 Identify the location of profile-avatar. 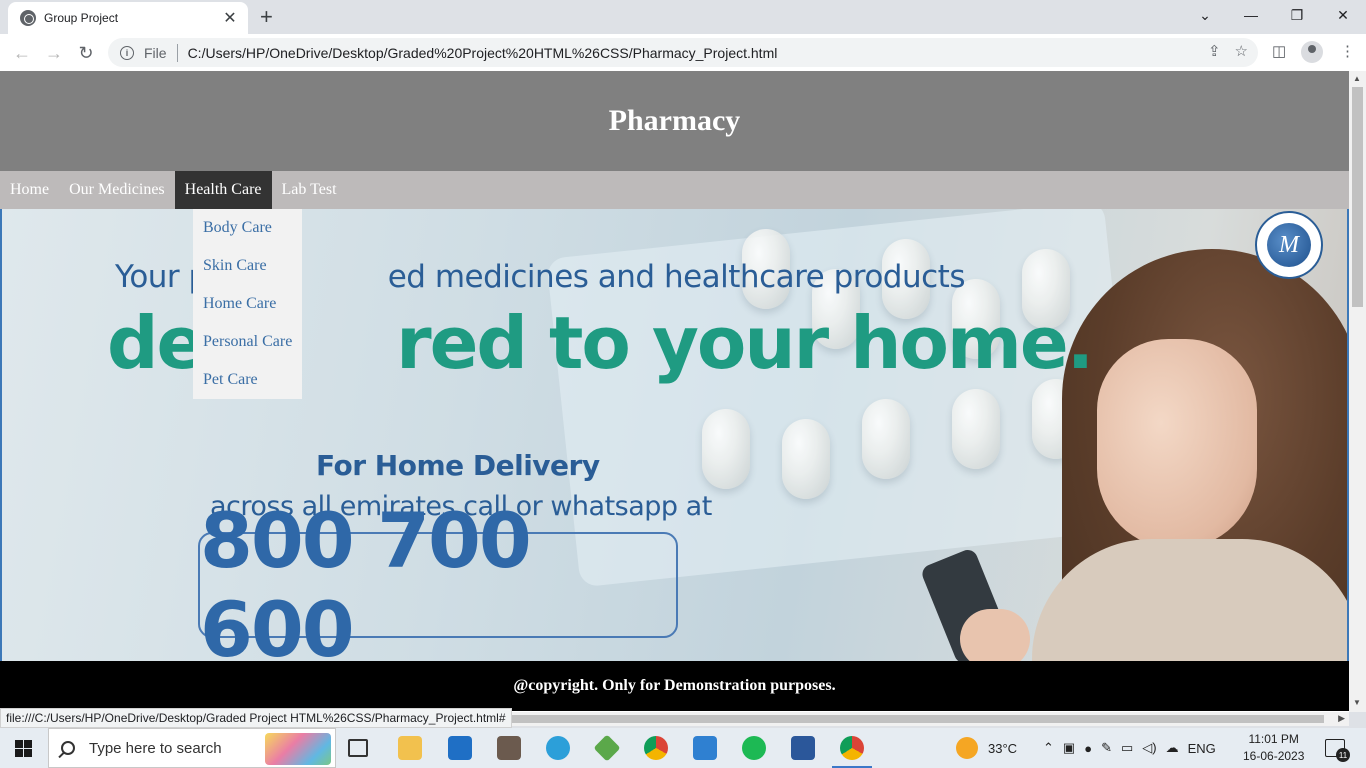
(1312, 52).